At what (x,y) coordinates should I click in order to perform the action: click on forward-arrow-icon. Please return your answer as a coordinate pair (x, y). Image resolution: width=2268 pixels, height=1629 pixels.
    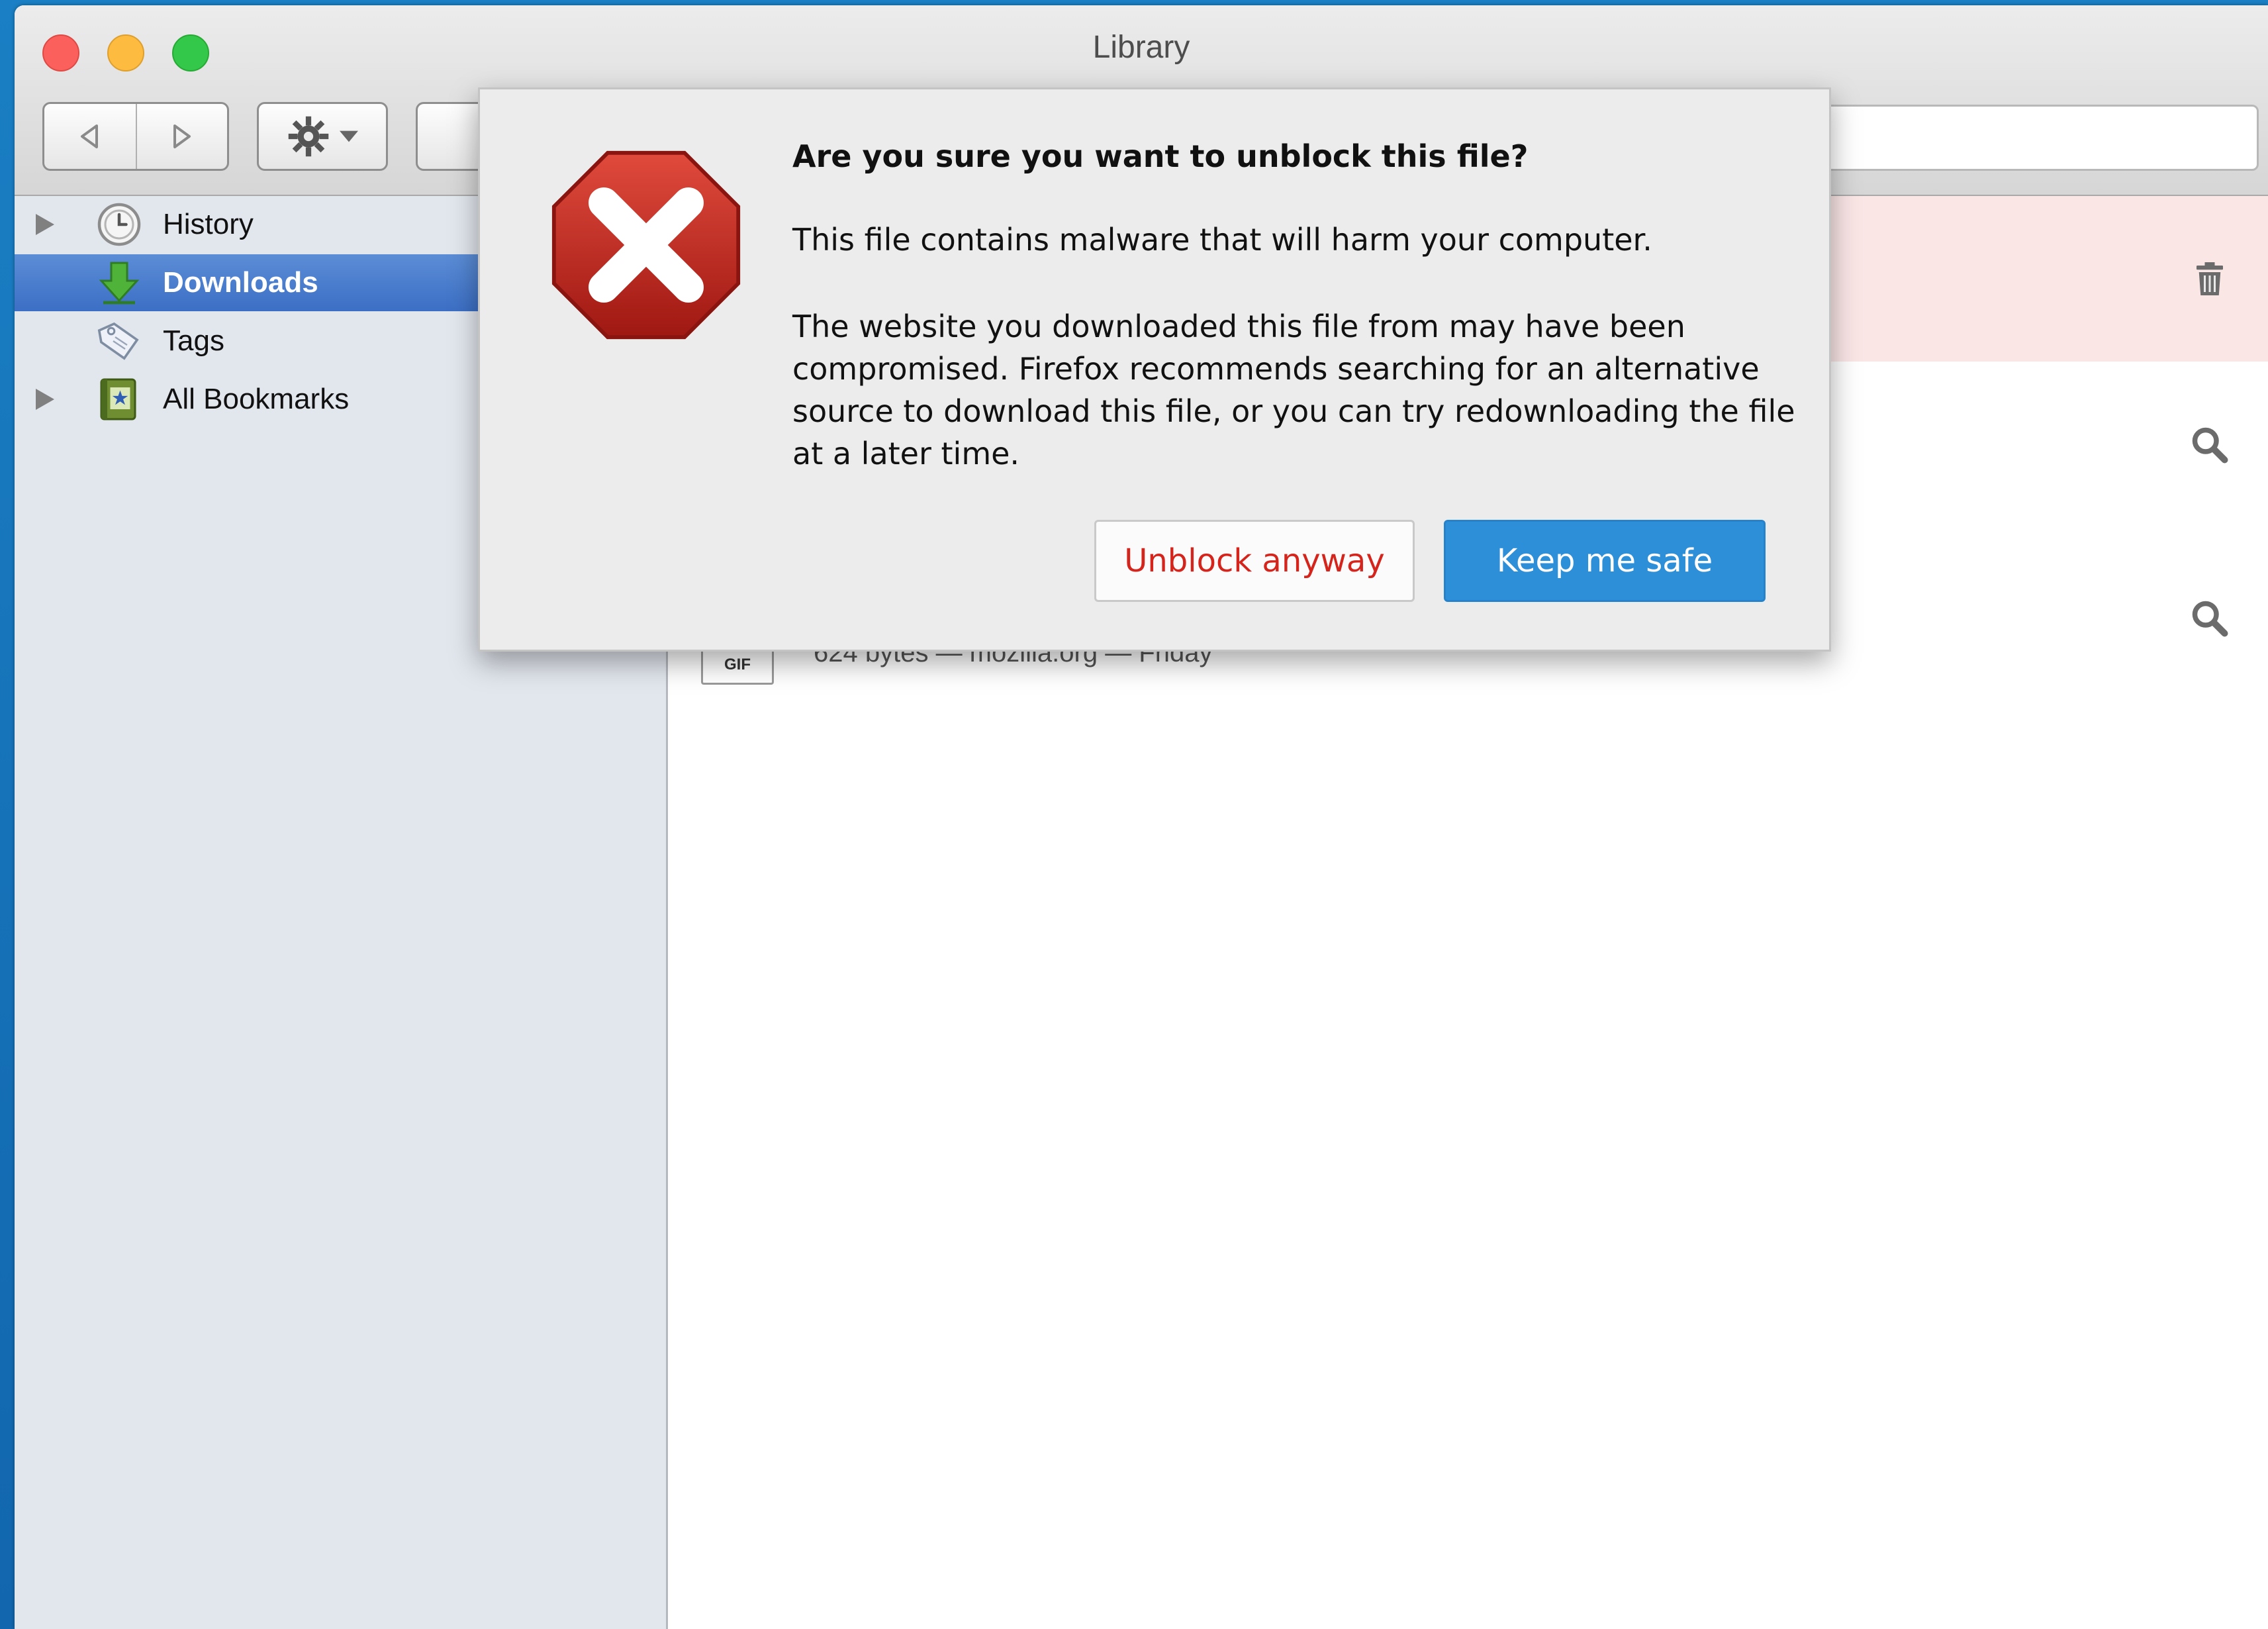
    Looking at the image, I should click on (182, 136).